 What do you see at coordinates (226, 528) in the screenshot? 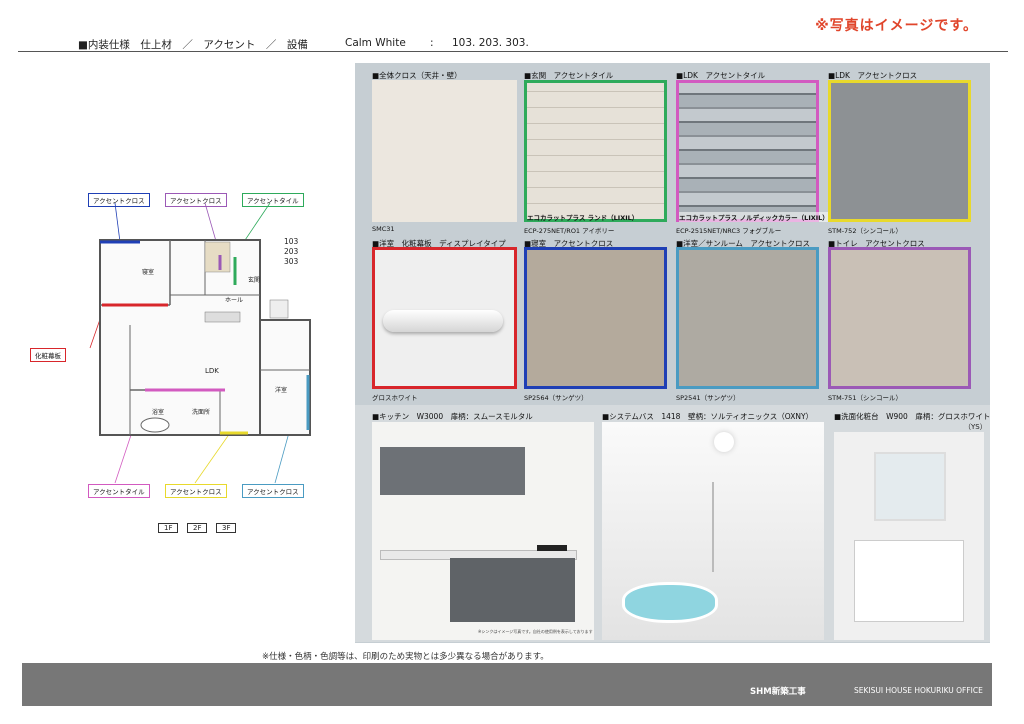
I see `floor-3f-button: 3F` at bounding box center [226, 528].